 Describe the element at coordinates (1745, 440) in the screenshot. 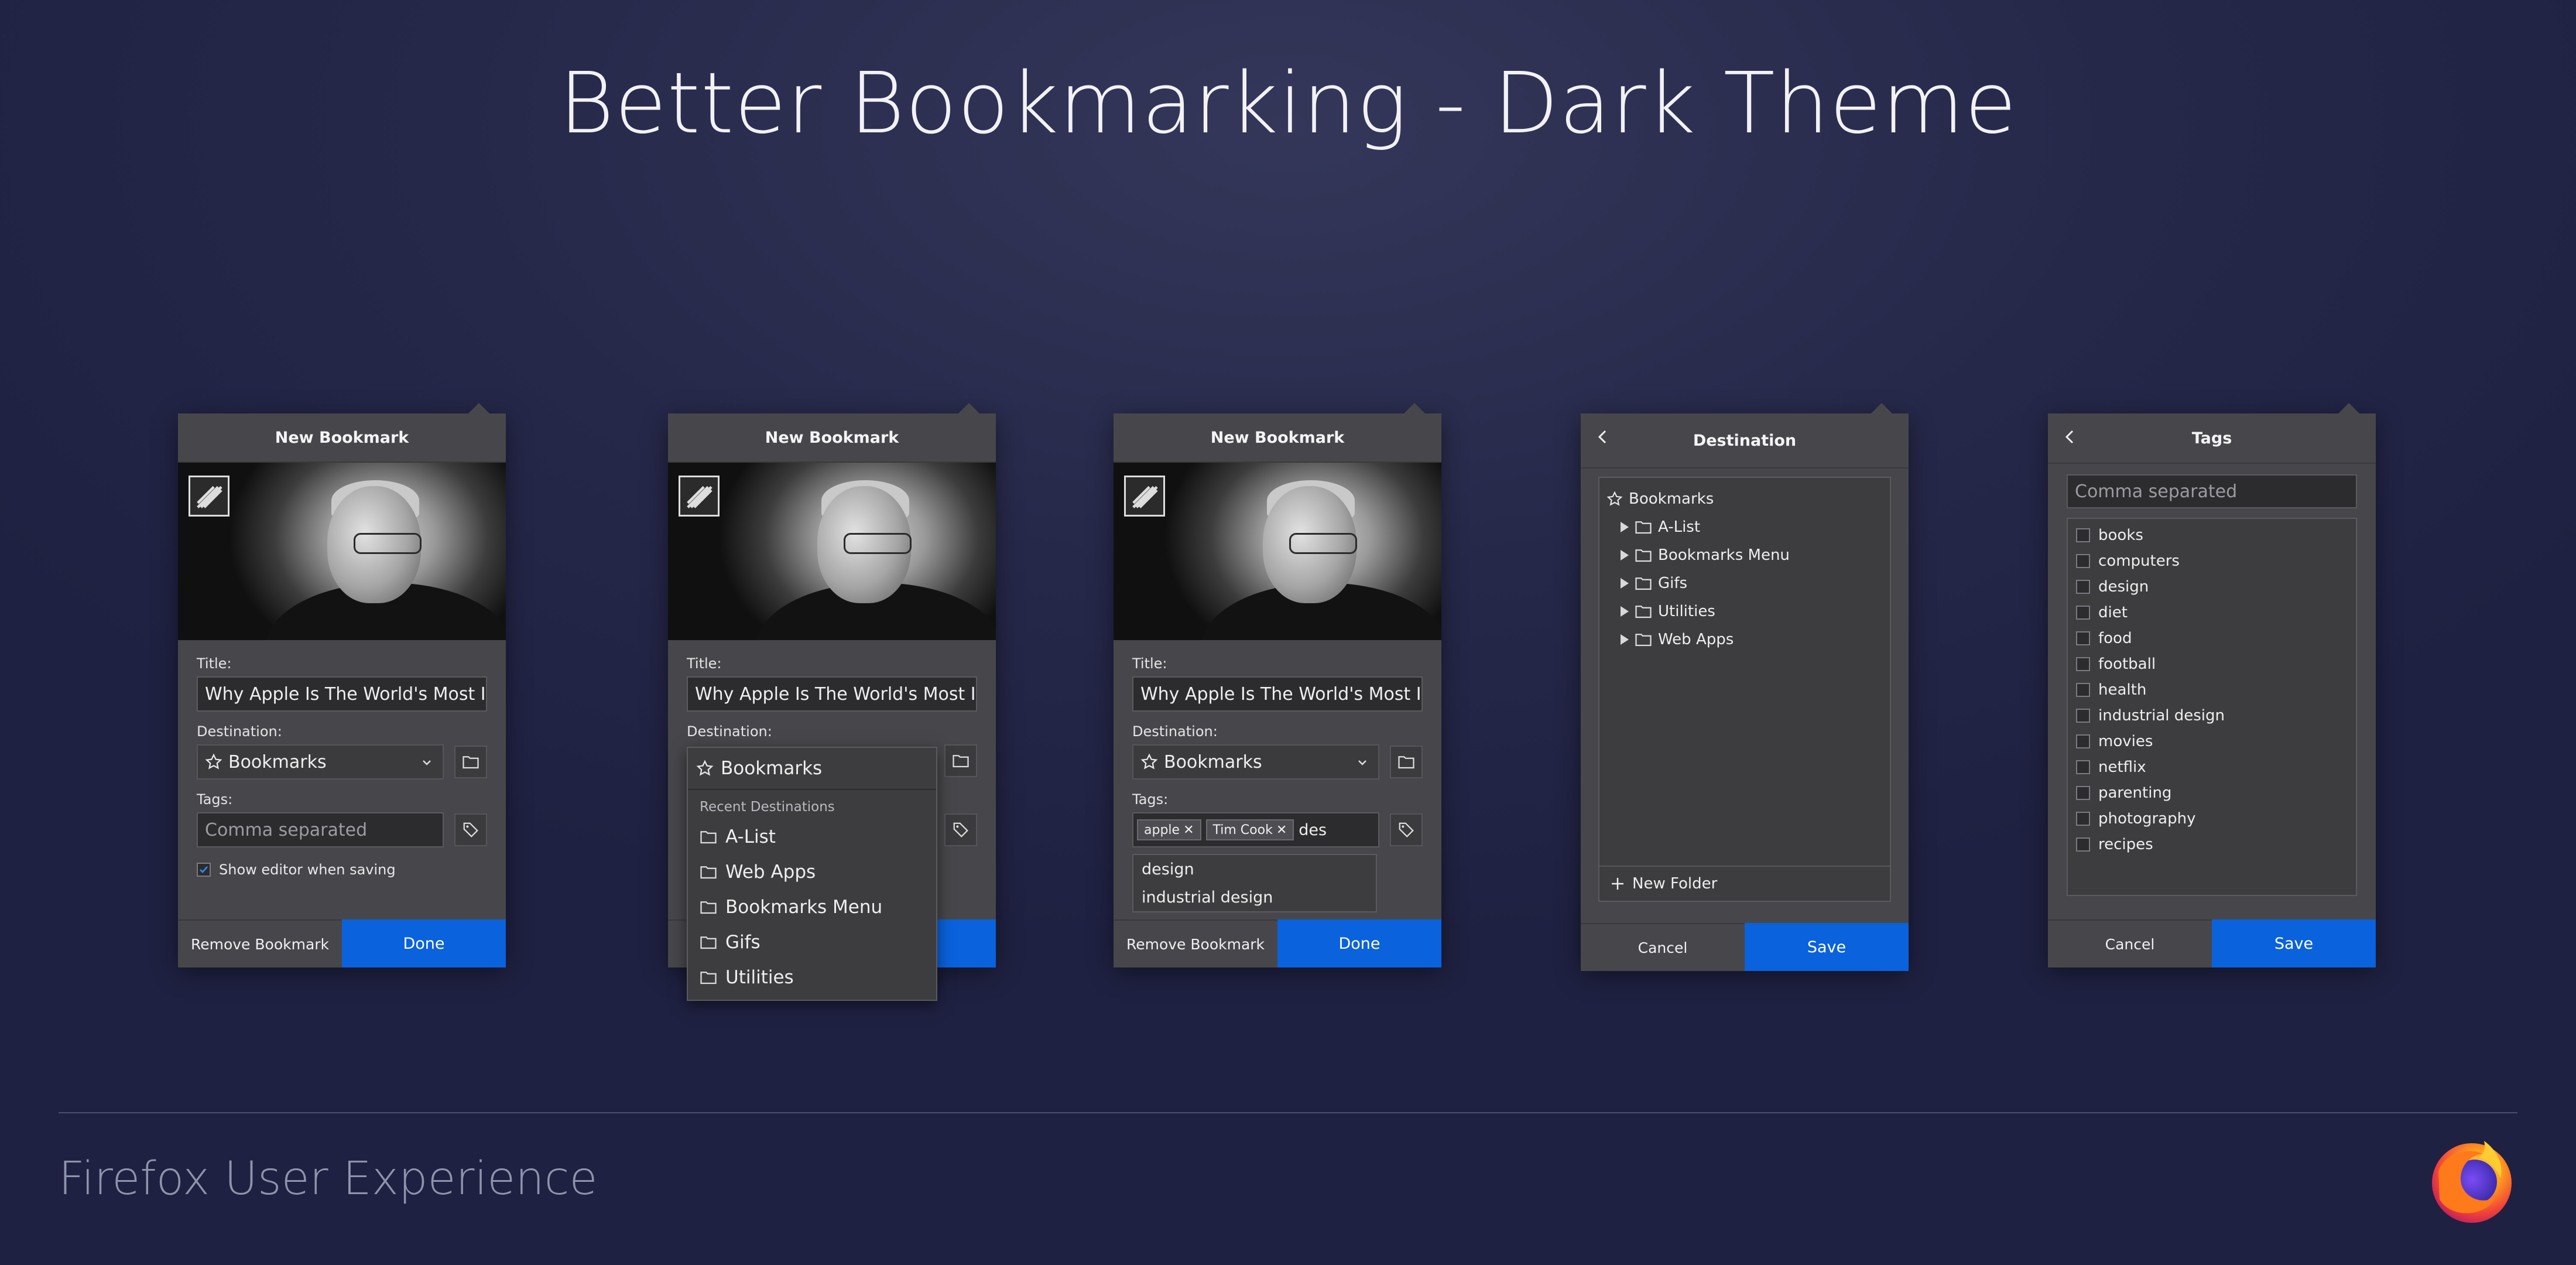

I see `panel-title: Destination` at that location.